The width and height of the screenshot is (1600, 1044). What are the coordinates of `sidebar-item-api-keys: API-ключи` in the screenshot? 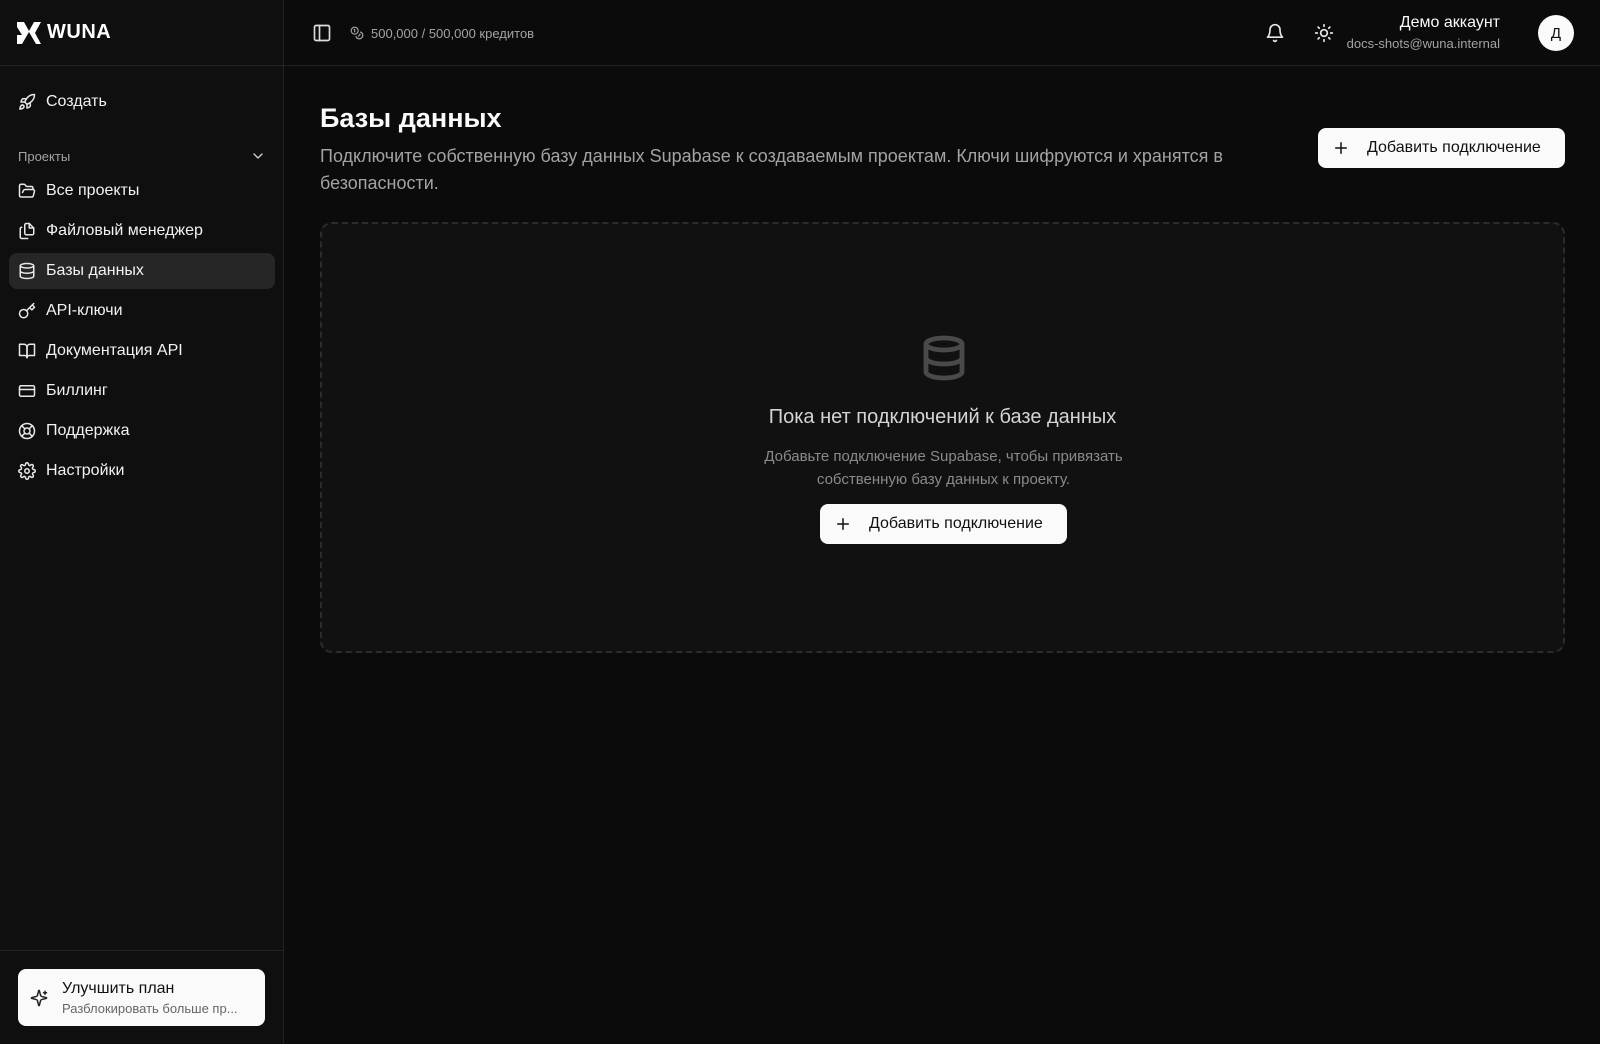 It's located at (142, 311).